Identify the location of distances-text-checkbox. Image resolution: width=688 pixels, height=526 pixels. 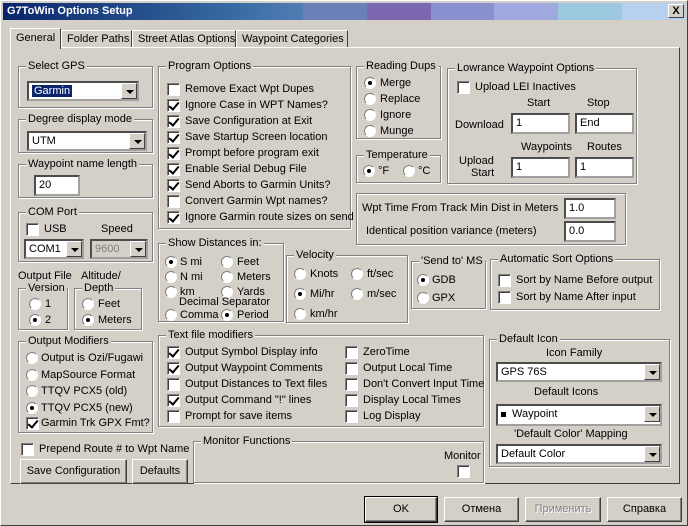
(173, 384).